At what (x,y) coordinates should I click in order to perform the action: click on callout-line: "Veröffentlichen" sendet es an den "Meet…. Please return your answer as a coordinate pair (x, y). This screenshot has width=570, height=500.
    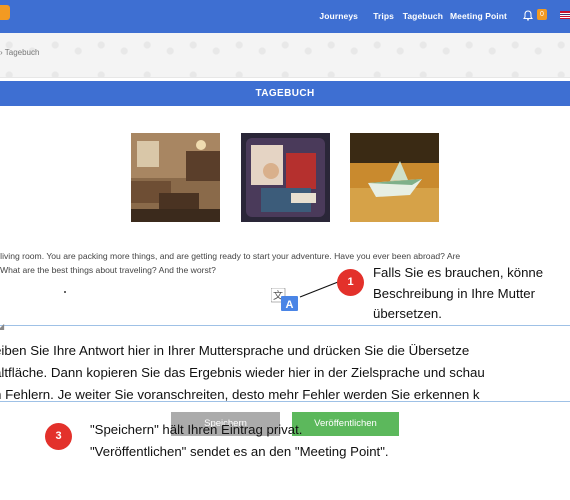
    Looking at the image, I should click on (239, 451).